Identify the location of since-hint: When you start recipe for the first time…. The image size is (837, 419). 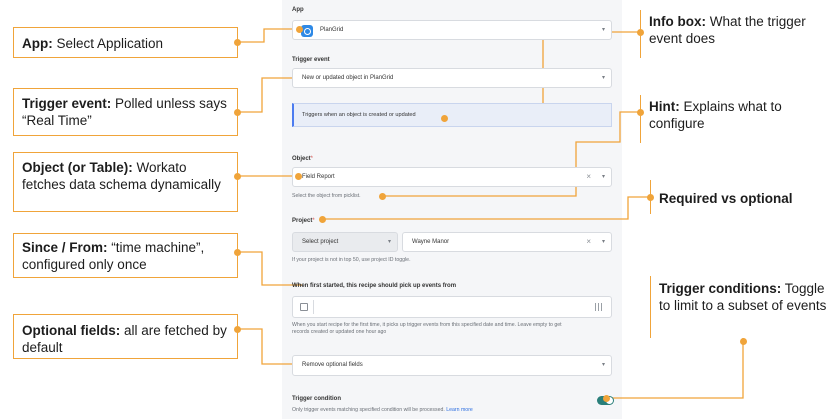
(427, 329).